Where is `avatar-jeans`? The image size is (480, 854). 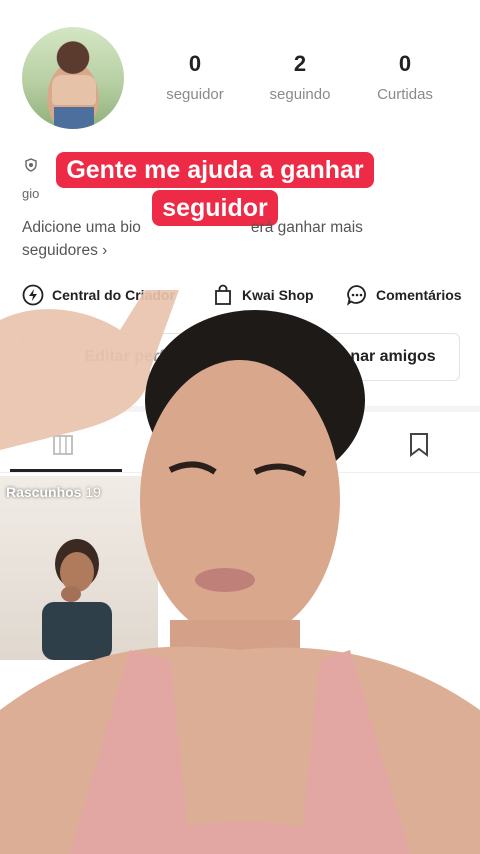
avatar-jeans is located at coordinates (74, 118).